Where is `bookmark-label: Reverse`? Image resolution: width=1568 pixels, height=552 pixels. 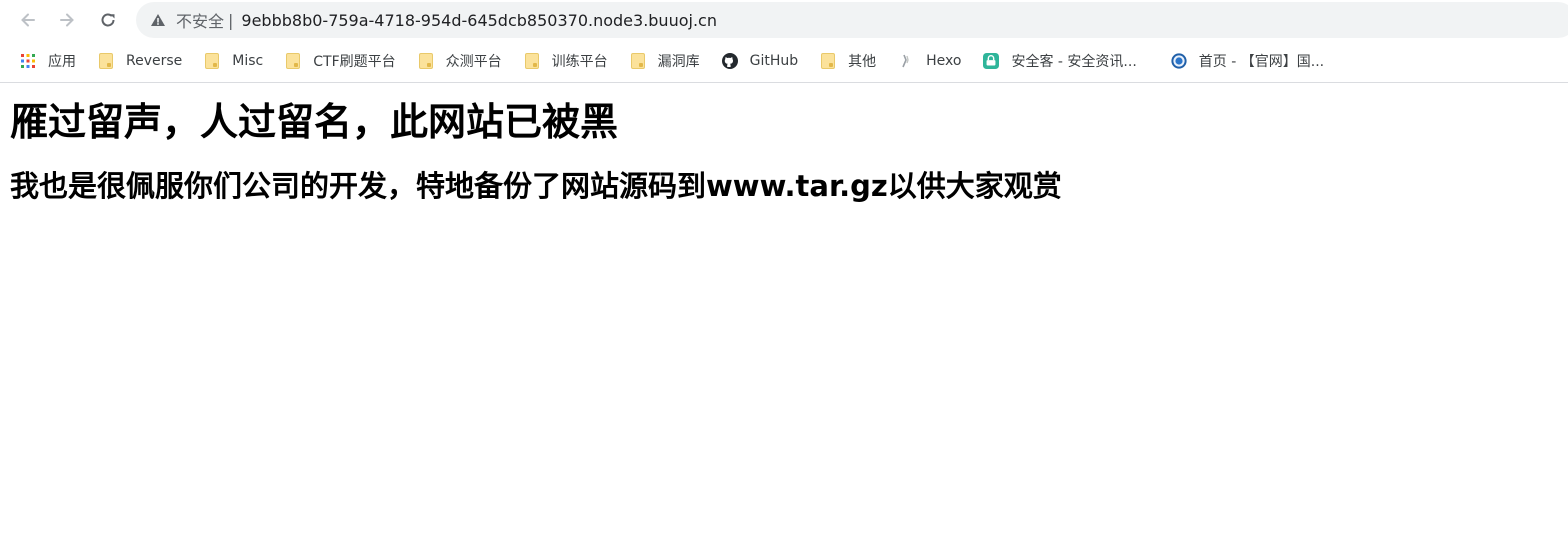 bookmark-label: Reverse is located at coordinates (154, 61).